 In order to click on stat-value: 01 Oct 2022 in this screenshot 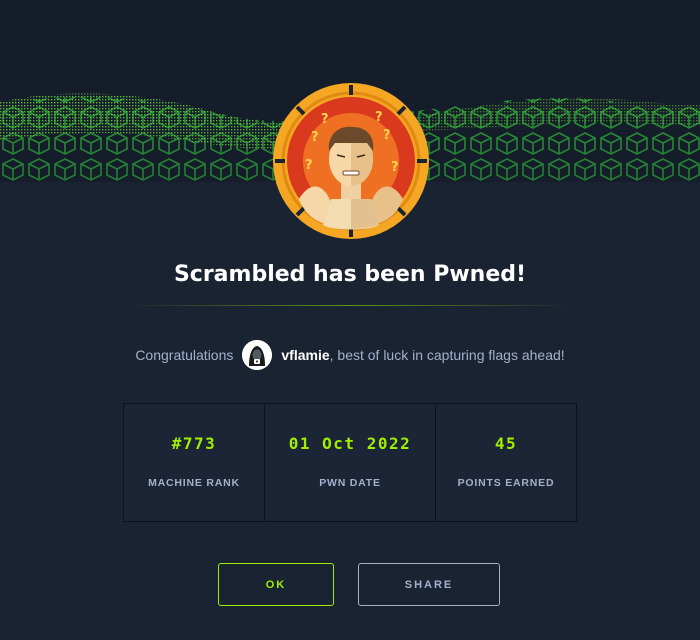, I will do `click(350, 443)`.